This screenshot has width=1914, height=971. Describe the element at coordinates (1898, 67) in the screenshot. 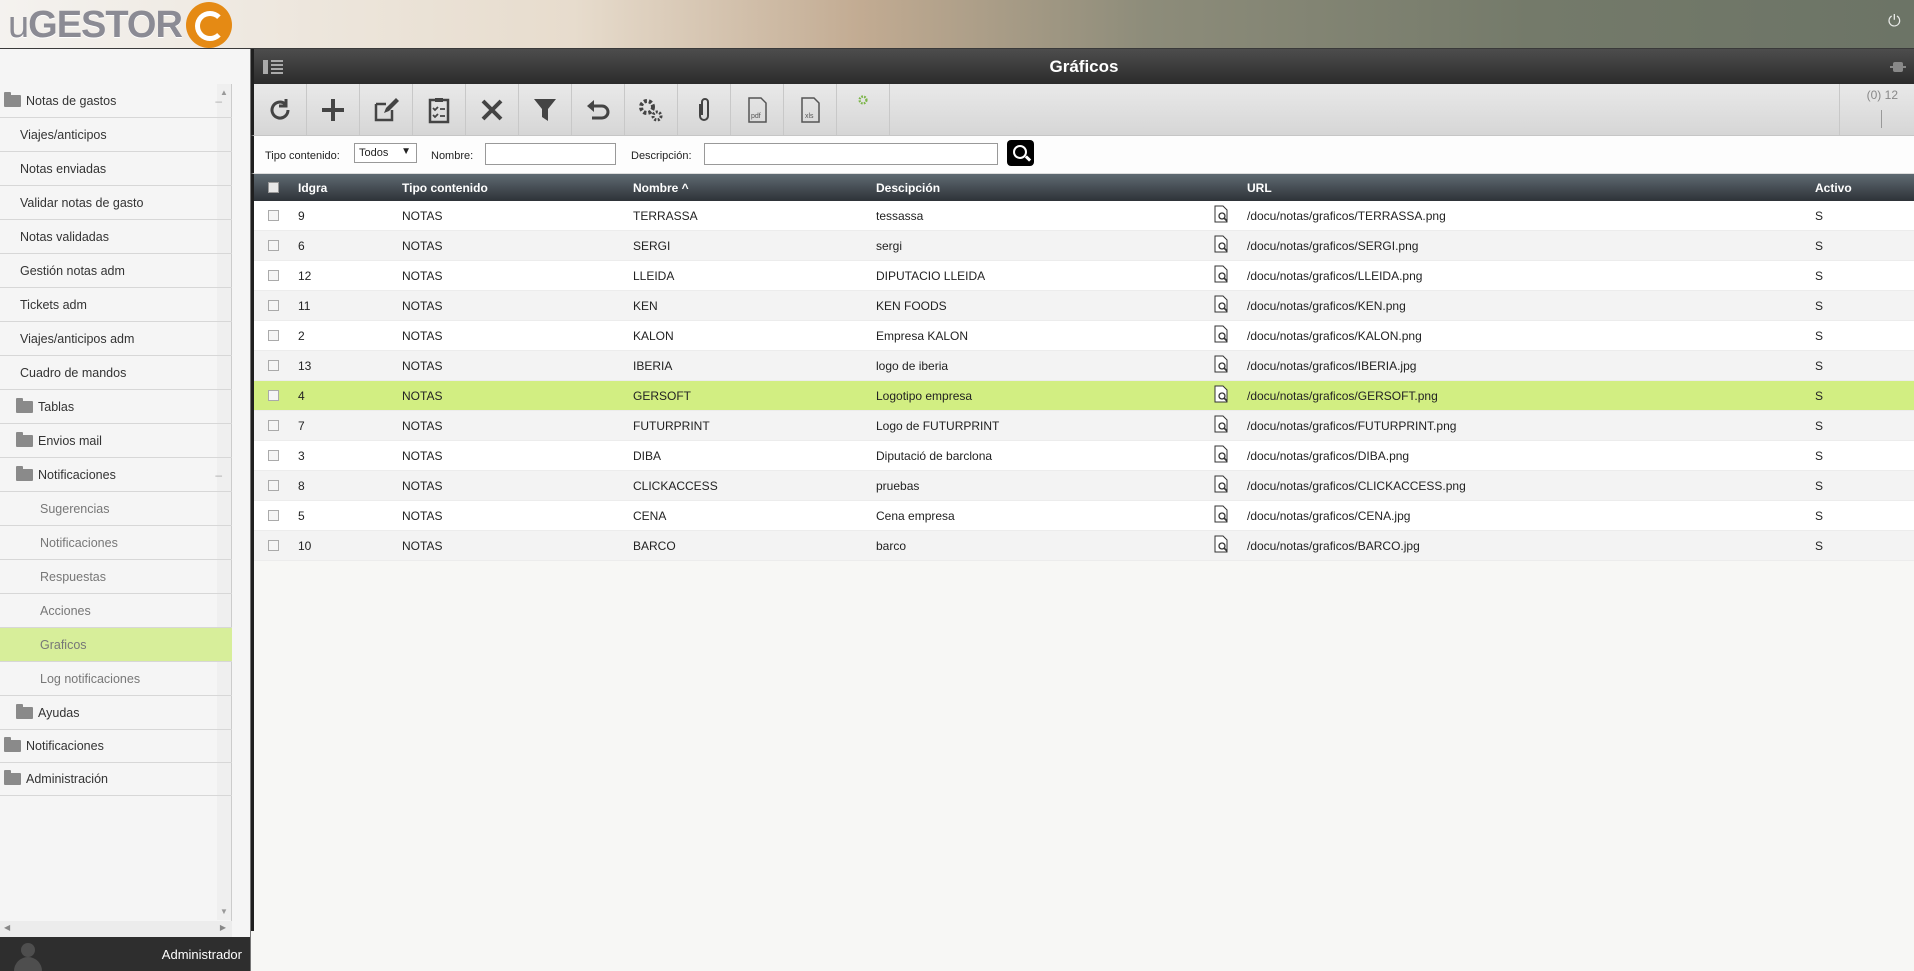

I see `expand-panel-icon` at that location.